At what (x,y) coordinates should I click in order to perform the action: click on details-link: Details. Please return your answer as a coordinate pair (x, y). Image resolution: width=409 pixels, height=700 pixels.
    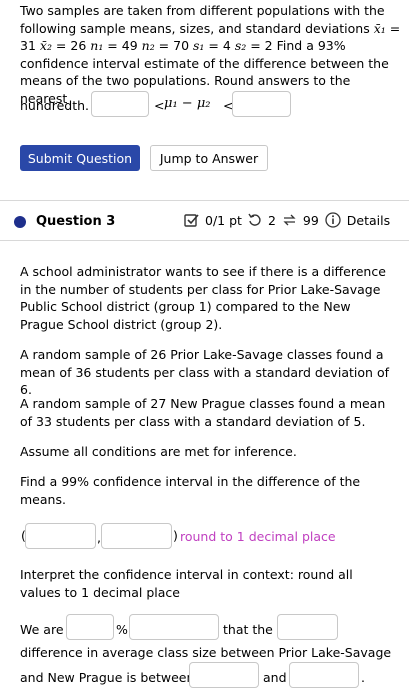
    Looking at the image, I should click on (368, 220).